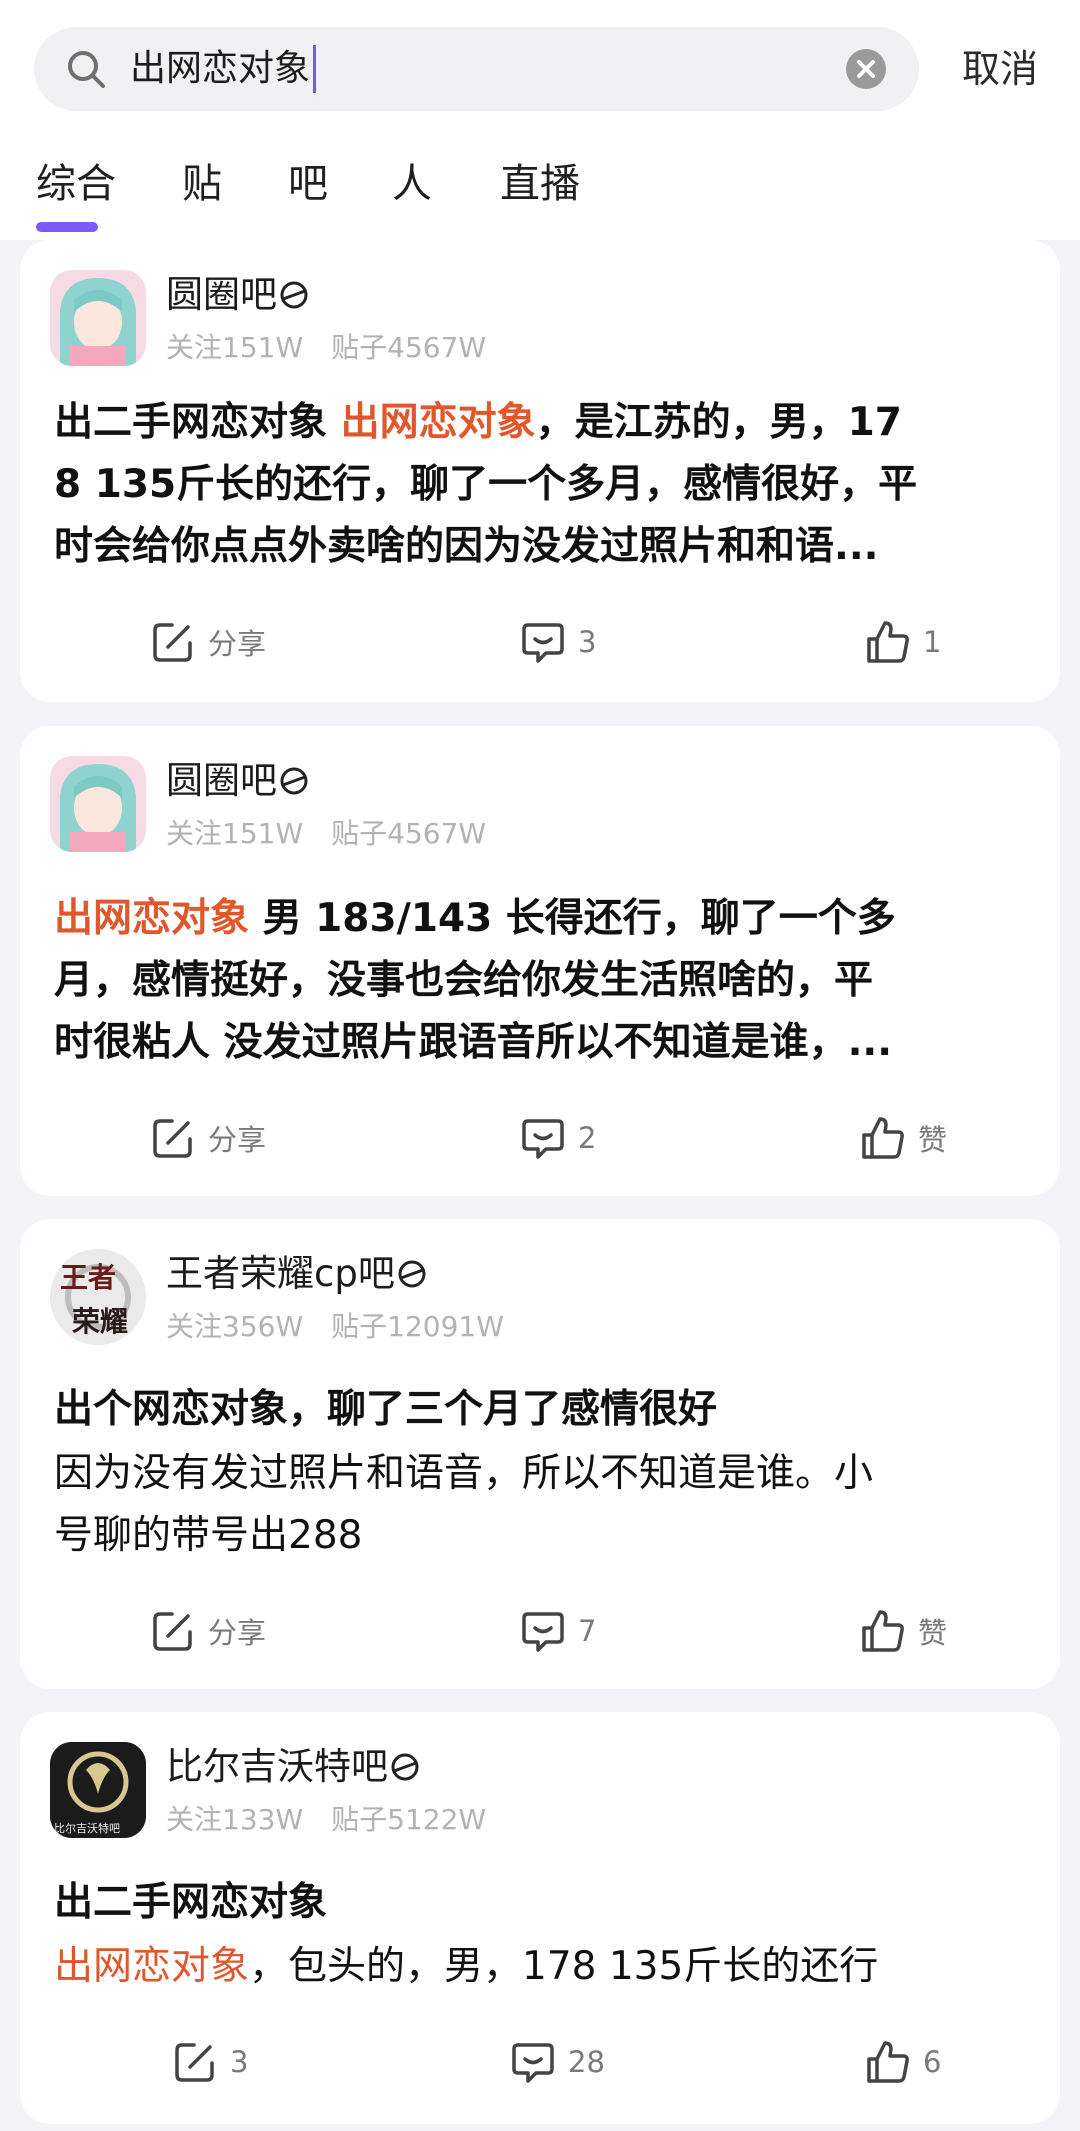  I want to click on search-icon, so click(86, 69).